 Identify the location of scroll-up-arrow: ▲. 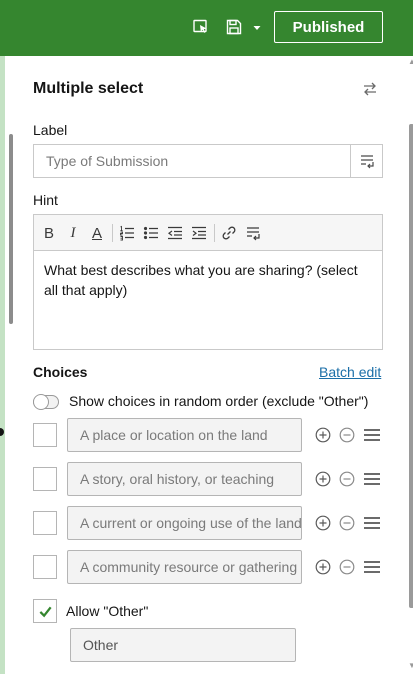
(410, 62).